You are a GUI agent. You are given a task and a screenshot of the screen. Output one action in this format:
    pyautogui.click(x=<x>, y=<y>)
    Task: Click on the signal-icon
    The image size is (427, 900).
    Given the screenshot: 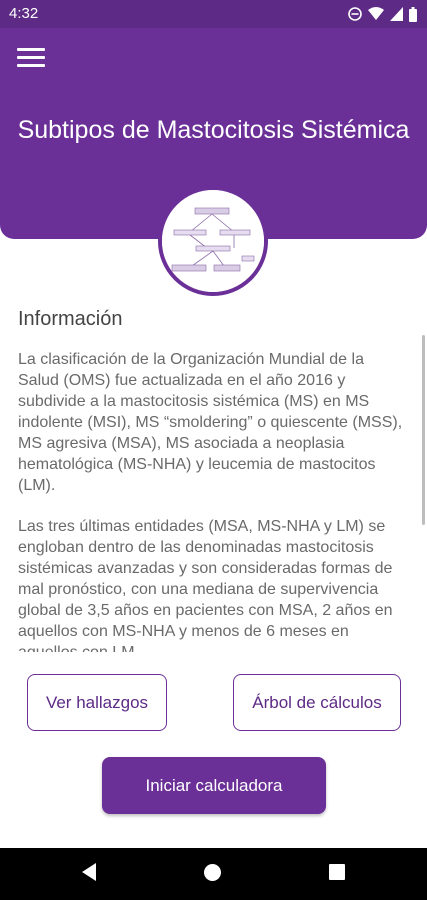 What is the action you would take?
    pyautogui.click(x=396, y=14)
    